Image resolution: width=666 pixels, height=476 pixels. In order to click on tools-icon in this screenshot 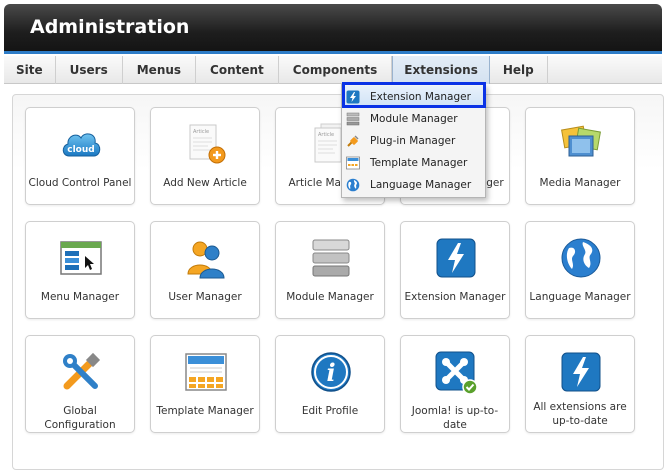, I will do `click(82, 371)`.